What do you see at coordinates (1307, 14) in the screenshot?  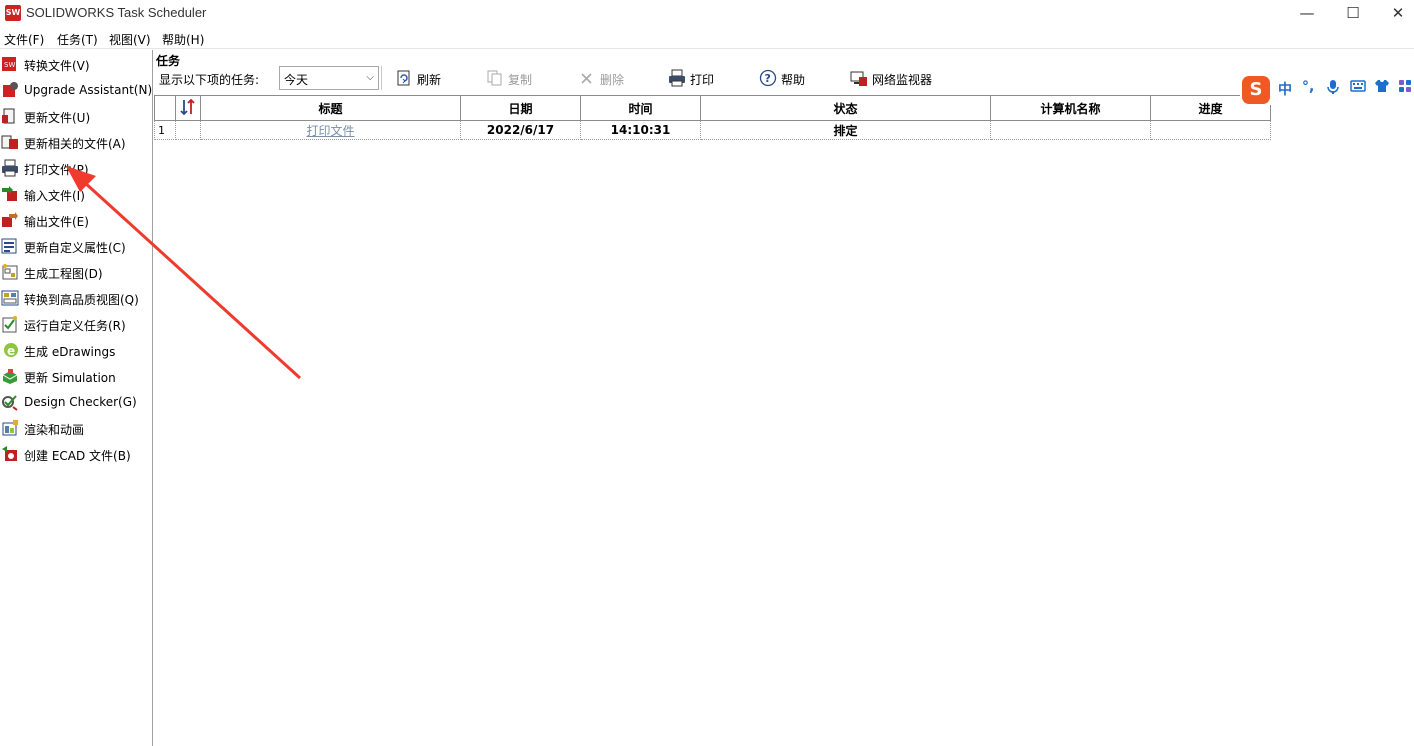 I see `minimize-button: —` at bounding box center [1307, 14].